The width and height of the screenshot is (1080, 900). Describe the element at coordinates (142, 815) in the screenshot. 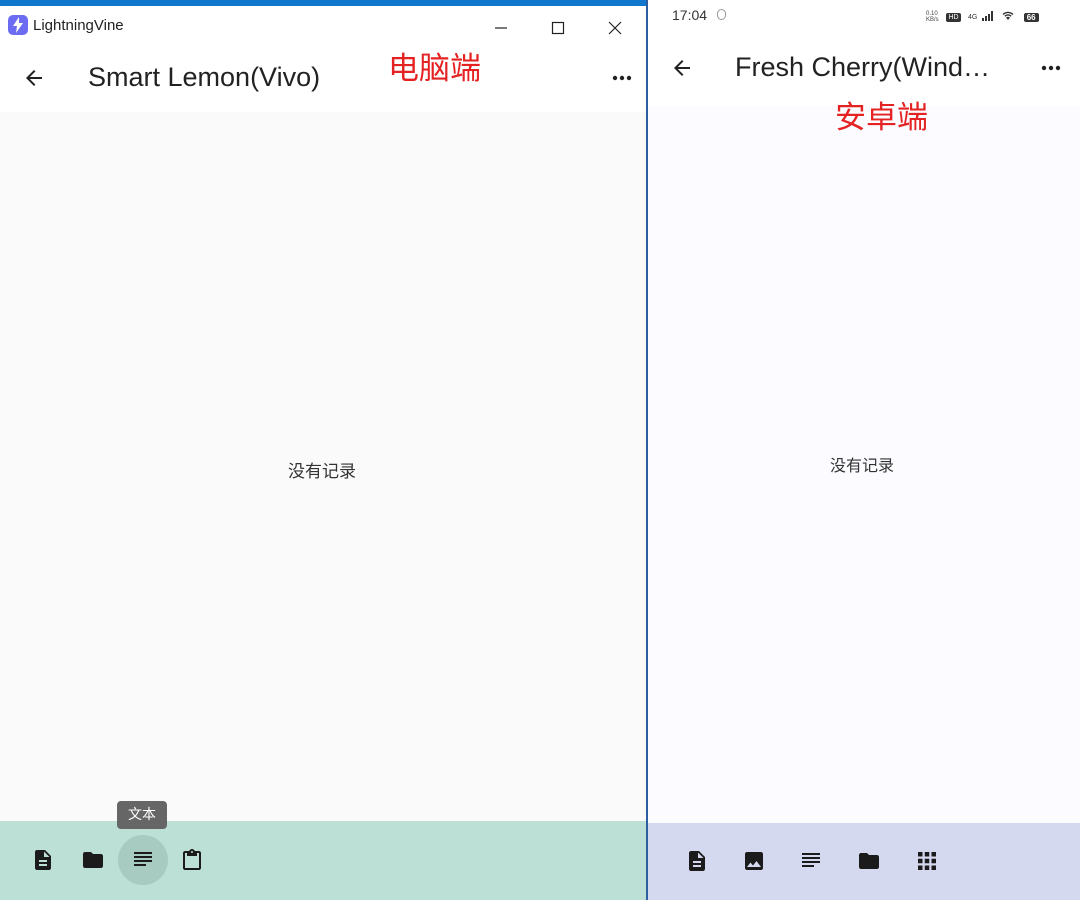

I see `text-button-tooltip: 文本` at that location.